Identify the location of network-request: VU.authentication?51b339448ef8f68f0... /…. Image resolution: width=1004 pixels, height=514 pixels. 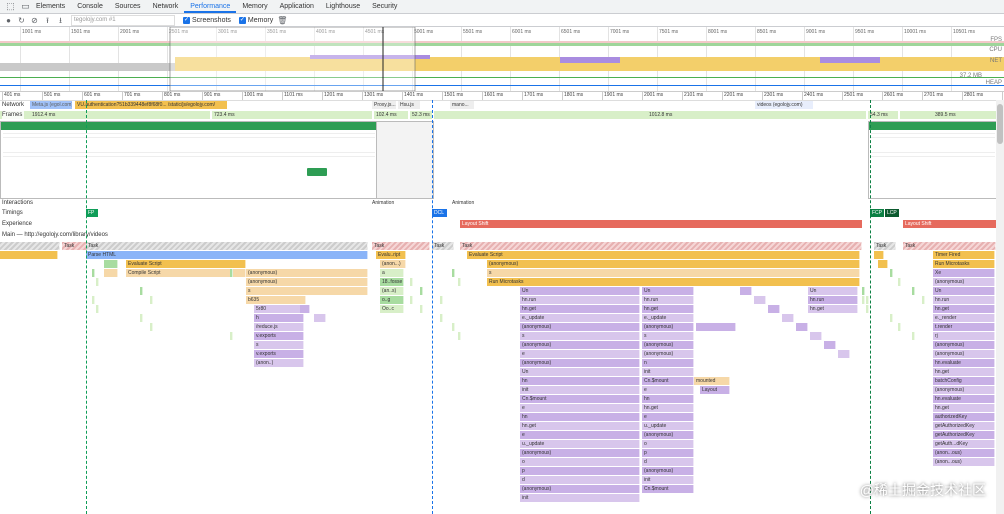
(151, 105).